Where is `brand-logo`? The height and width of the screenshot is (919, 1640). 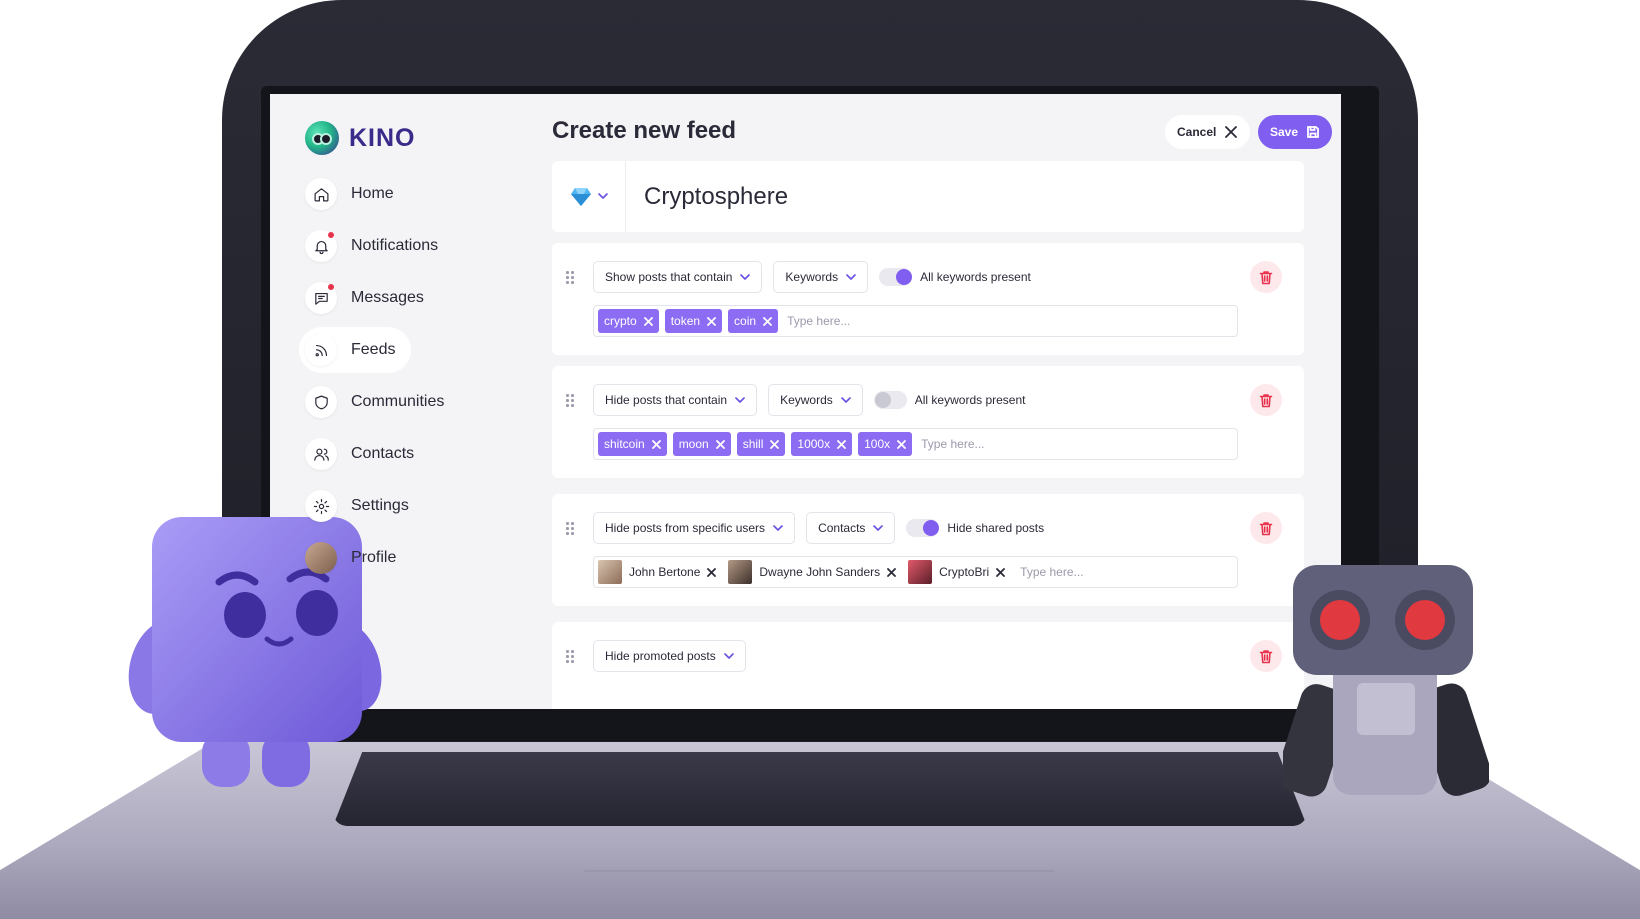 brand-logo is located at coordinates (322, 138).